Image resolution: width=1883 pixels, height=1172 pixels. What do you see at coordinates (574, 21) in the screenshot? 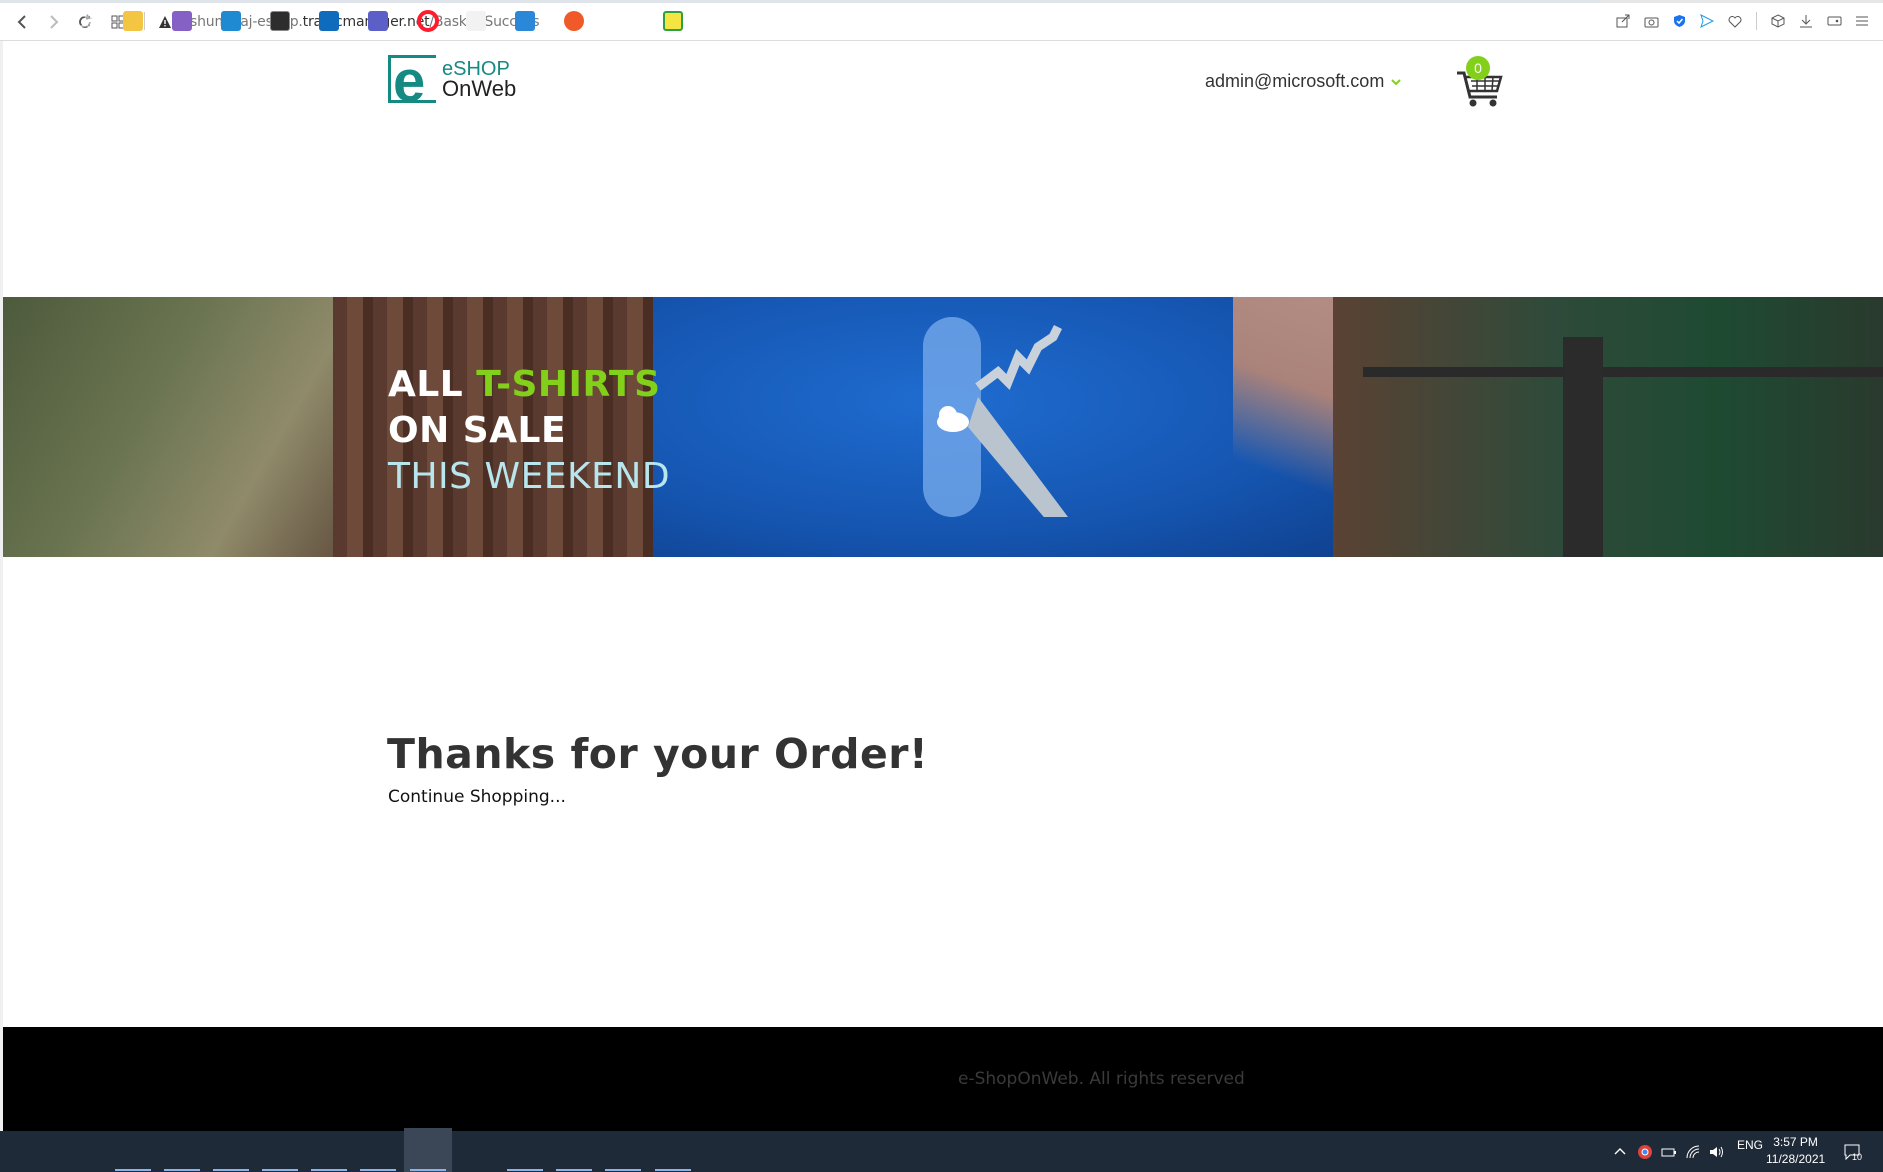
I see `paint-icon` at bounding box center [574, 21].